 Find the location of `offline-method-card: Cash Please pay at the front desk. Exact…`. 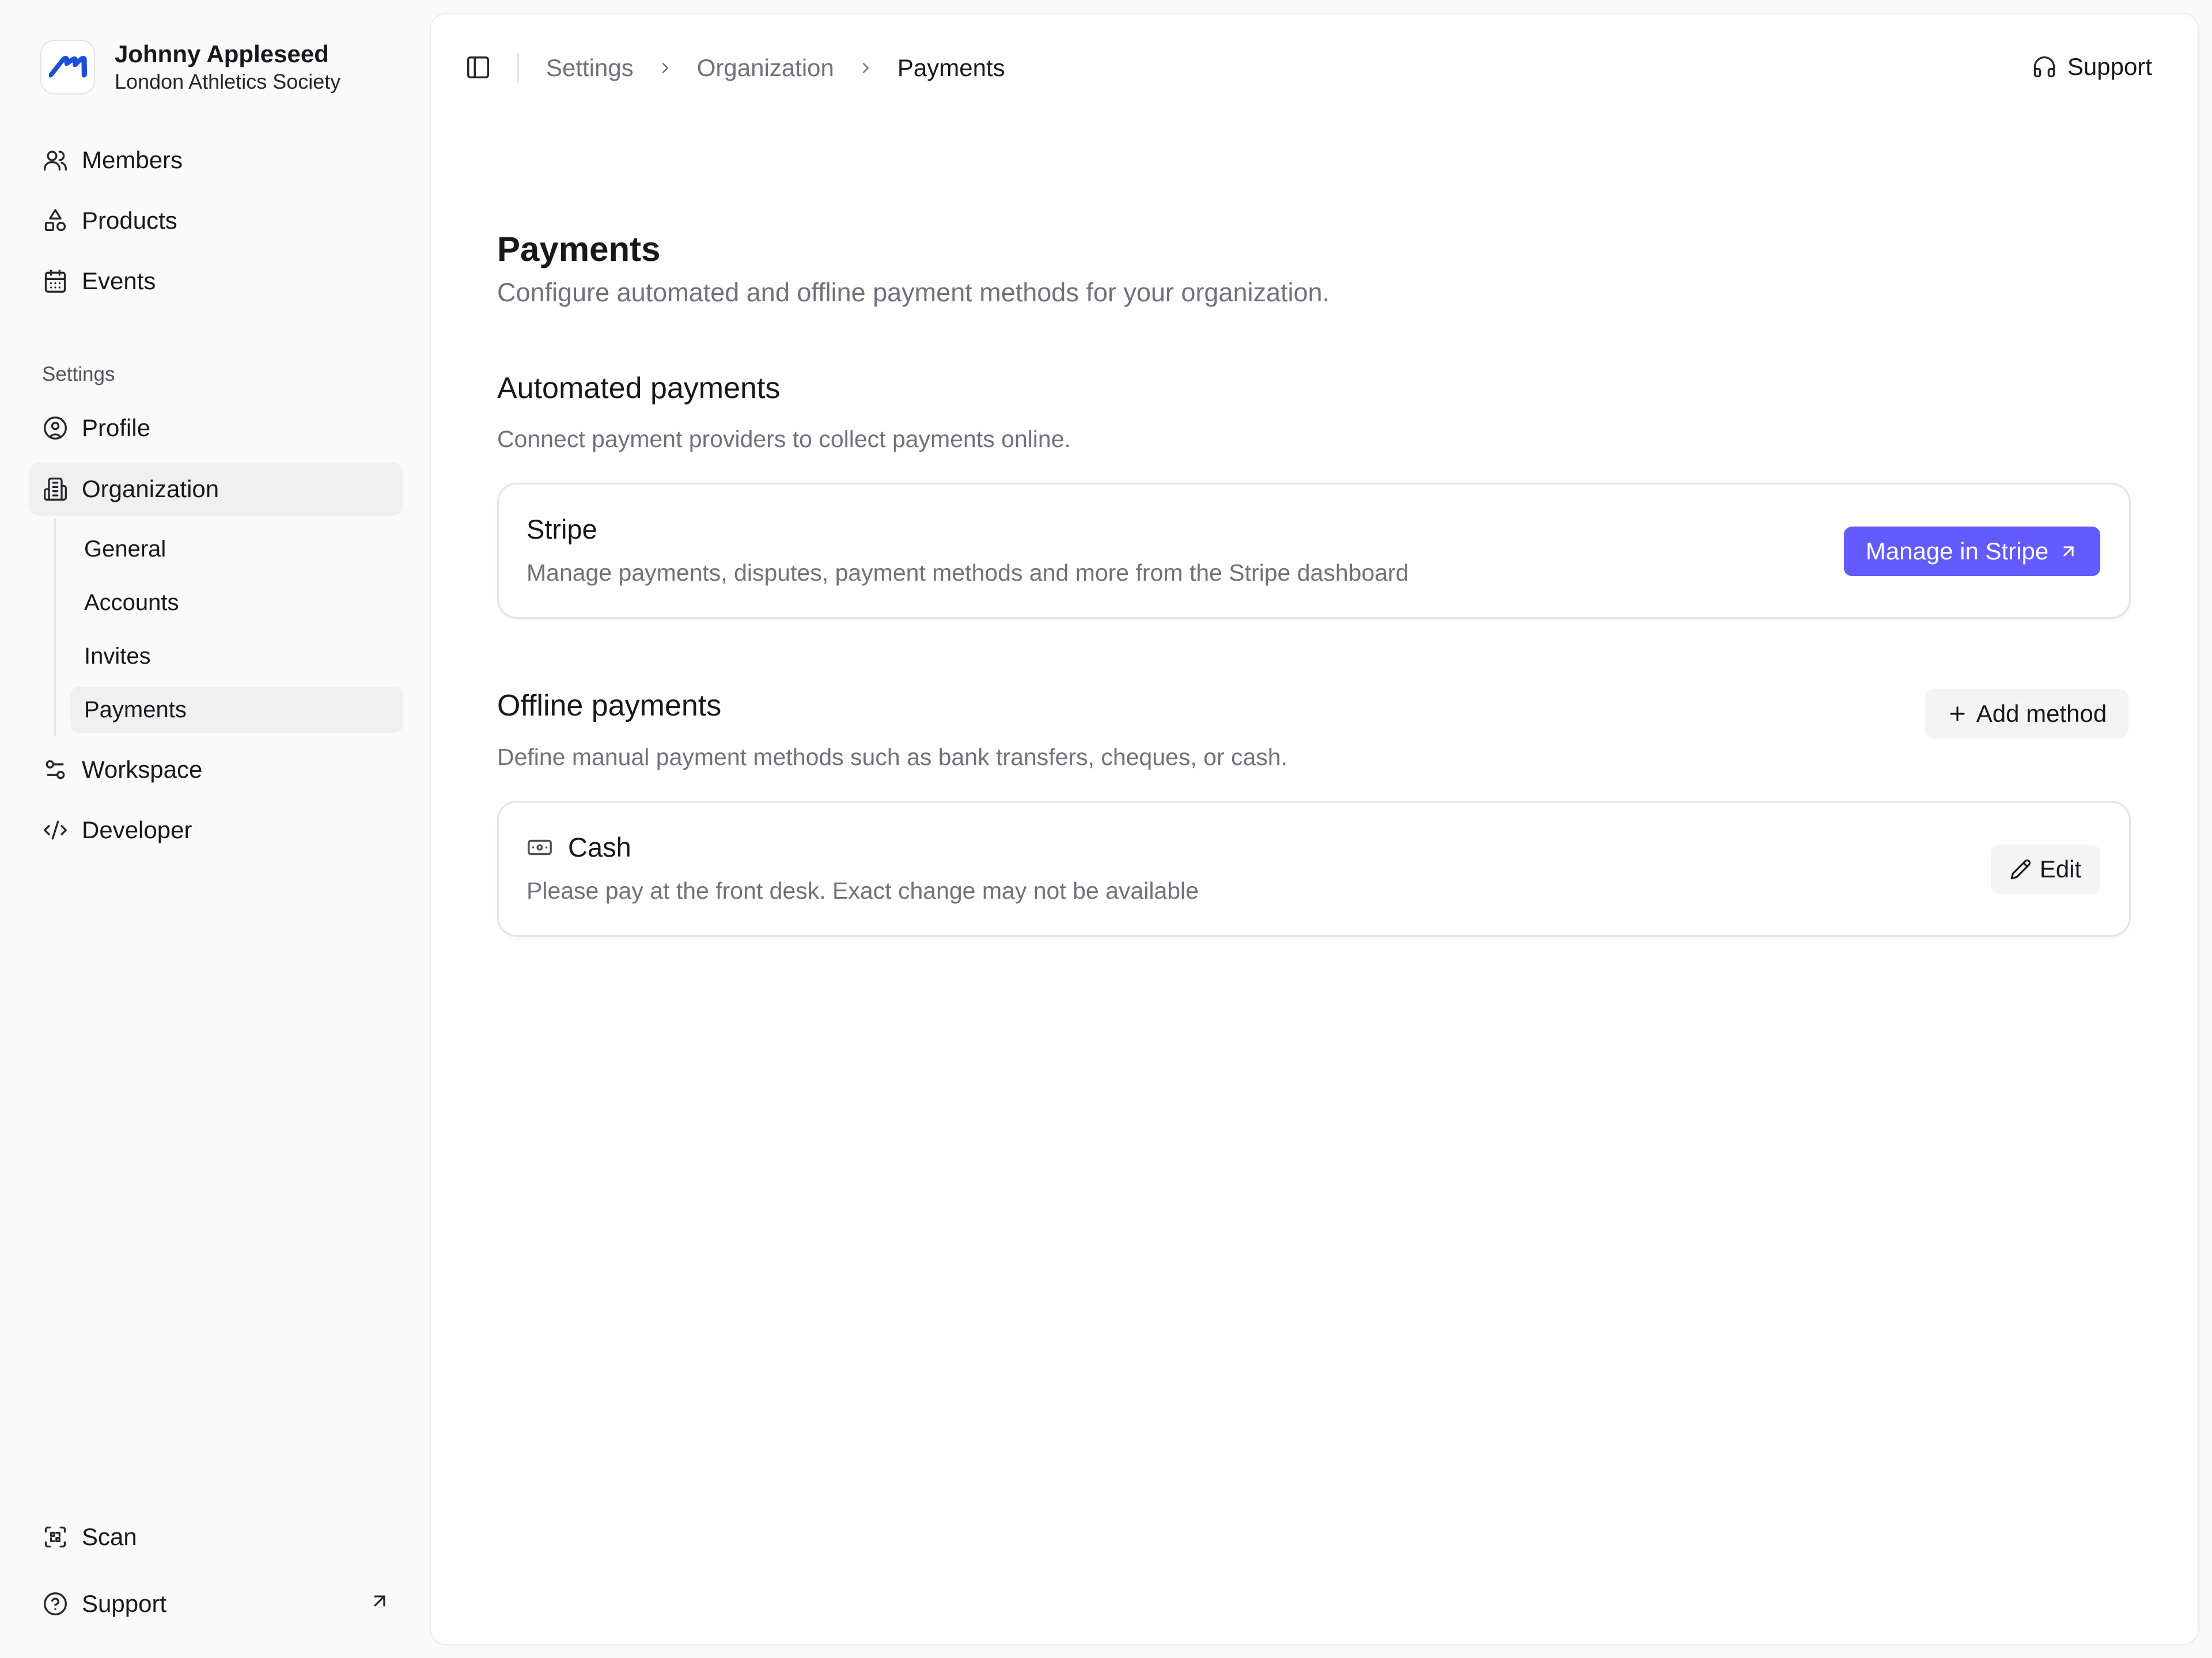

offline-method-card: Cash Please pay at the front desk. Exact… is located at coordinates (1314, 869).